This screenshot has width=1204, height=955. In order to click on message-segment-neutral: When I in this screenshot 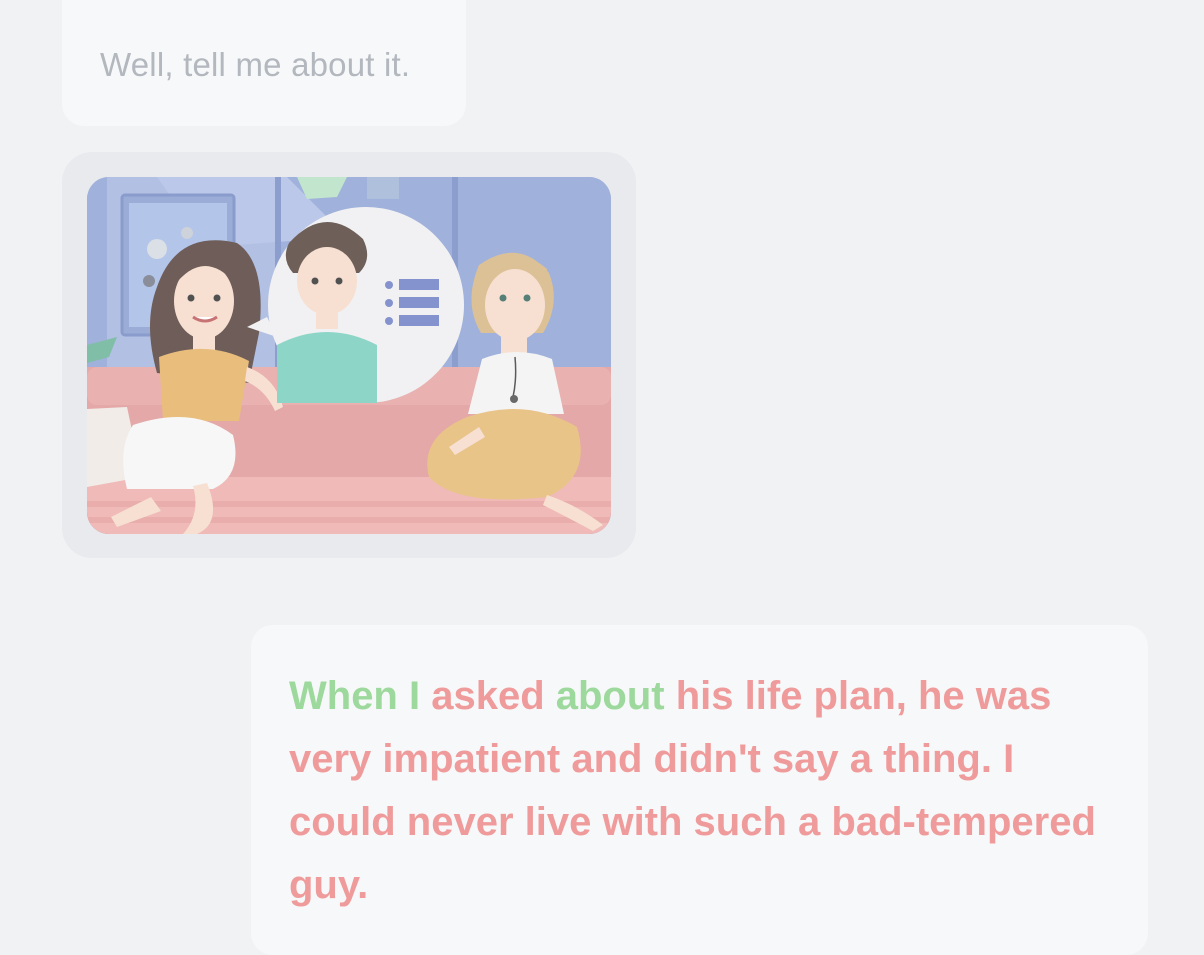, I will do `click(360, 696)`.